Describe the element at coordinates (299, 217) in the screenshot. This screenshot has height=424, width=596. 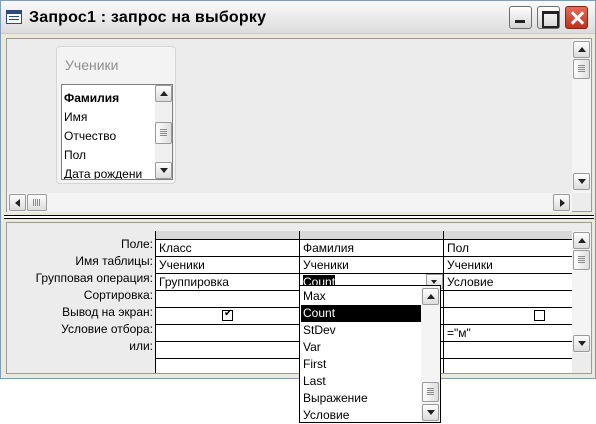
I see `pane-splitter` at that location.